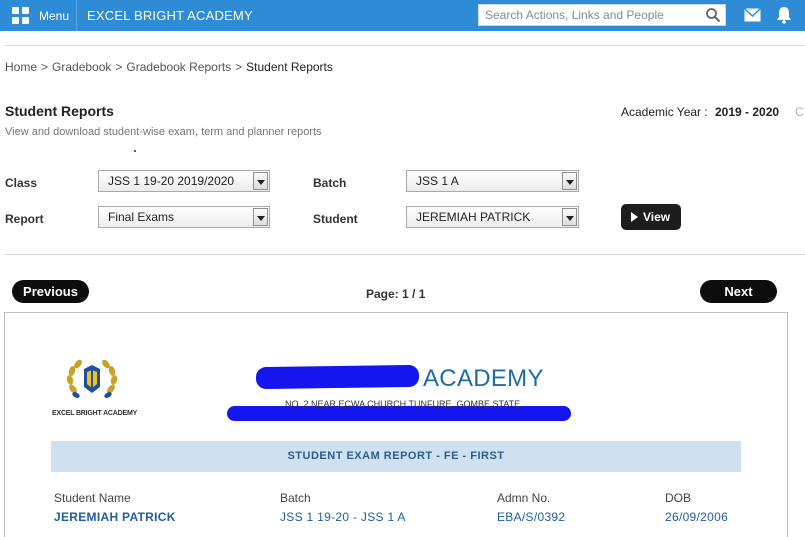 This screenshot has width=805, height=537. Describe the element at coordinates (330, 183) in the screenshot. I see `batch-label: Batch` at that location.